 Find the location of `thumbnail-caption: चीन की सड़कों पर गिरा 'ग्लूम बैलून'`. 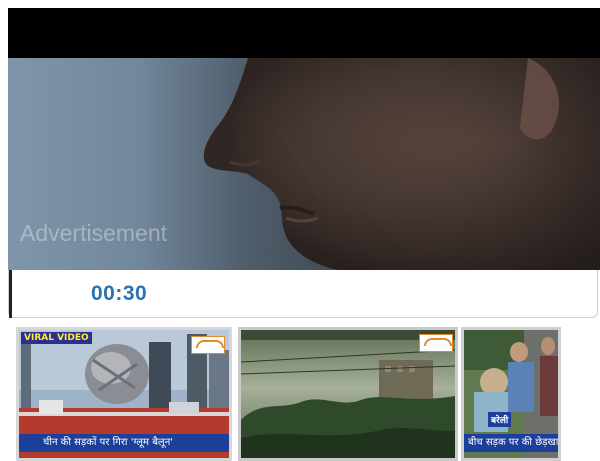

thumbnail-caption: चीन की सड़कों पर गिरा 'ग्लूम बैलून' is located at coordinates (124, 443).